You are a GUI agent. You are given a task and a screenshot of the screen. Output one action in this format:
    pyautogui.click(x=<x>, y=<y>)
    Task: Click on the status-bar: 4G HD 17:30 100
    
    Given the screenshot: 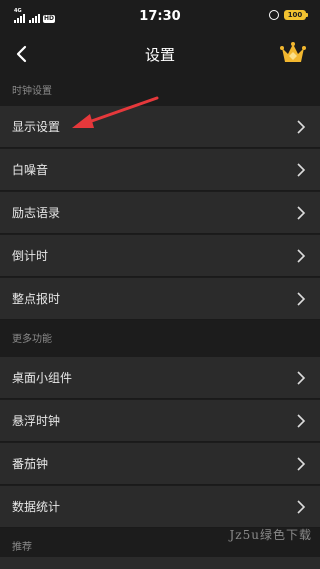 What is the action you would take?
    pyautogui.click(x=160, y=16)
    